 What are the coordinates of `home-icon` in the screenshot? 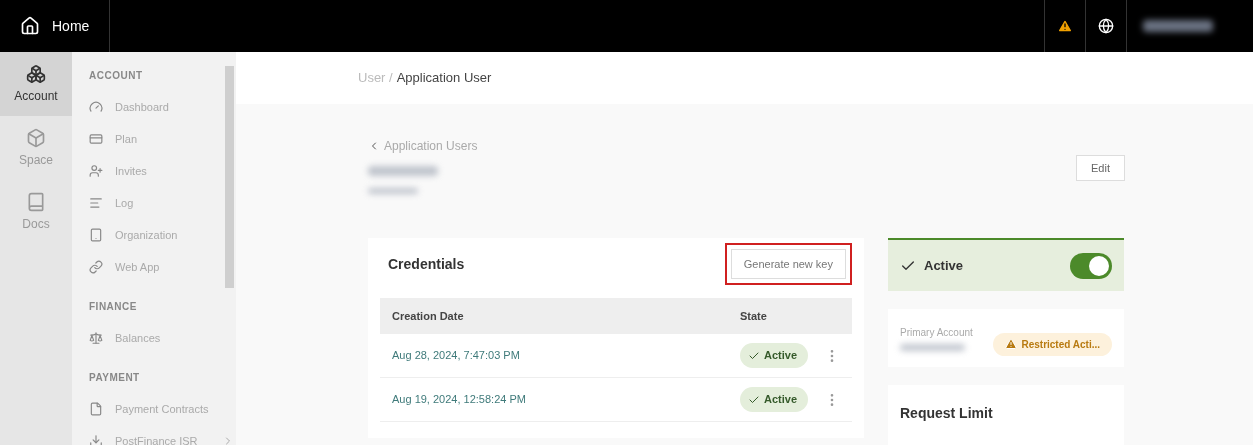 It's located at (30, 26).